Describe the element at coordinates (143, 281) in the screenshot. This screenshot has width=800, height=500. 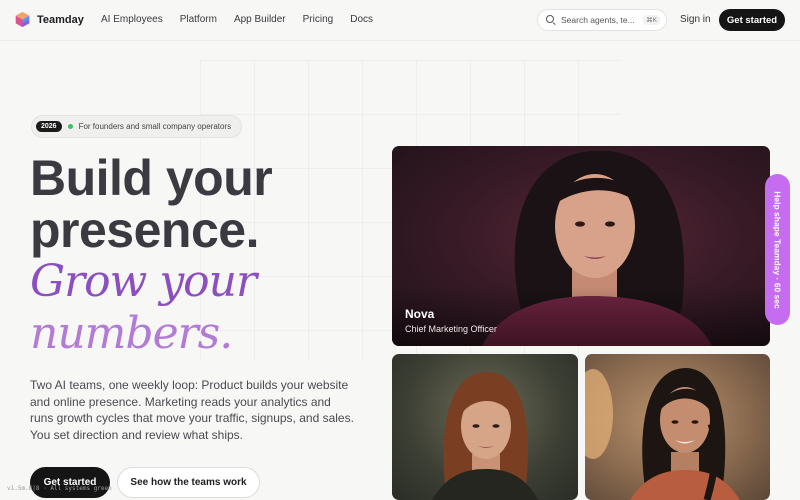
I see `hero-subtitle-line-1: Grow your` at that location.